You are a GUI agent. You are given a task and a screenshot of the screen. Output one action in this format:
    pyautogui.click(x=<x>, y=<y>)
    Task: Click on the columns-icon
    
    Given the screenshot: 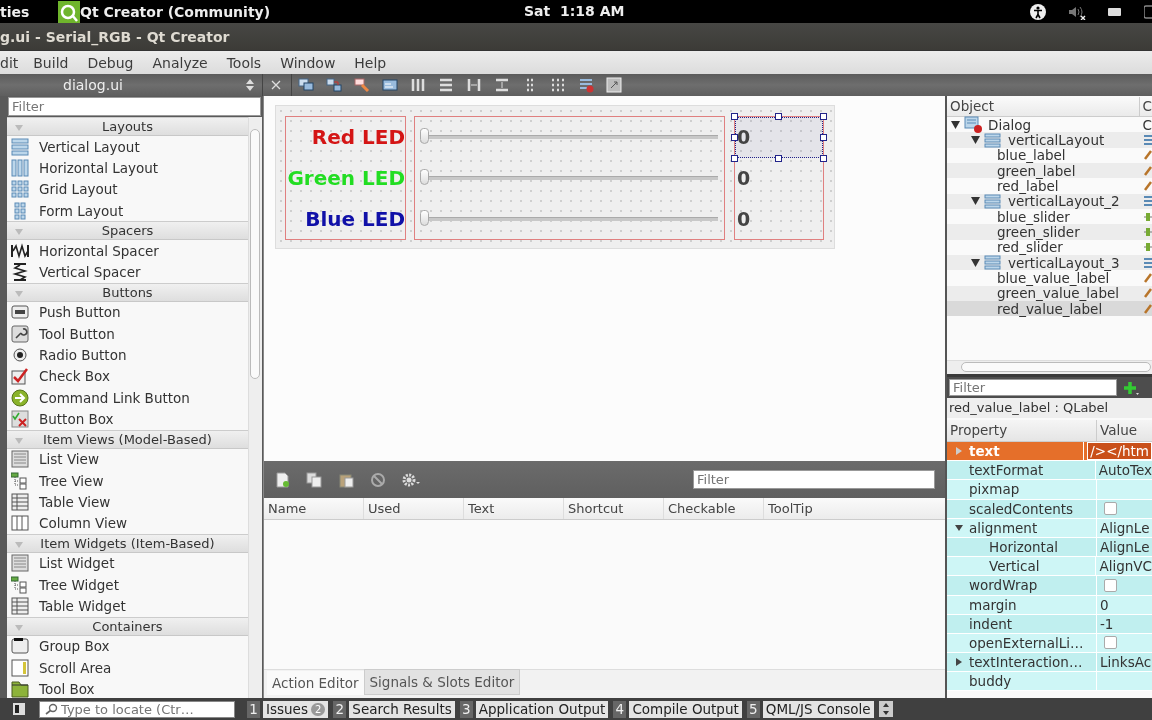 What is the action you would take?
    pyautogui.click(x=418, y=85)
    